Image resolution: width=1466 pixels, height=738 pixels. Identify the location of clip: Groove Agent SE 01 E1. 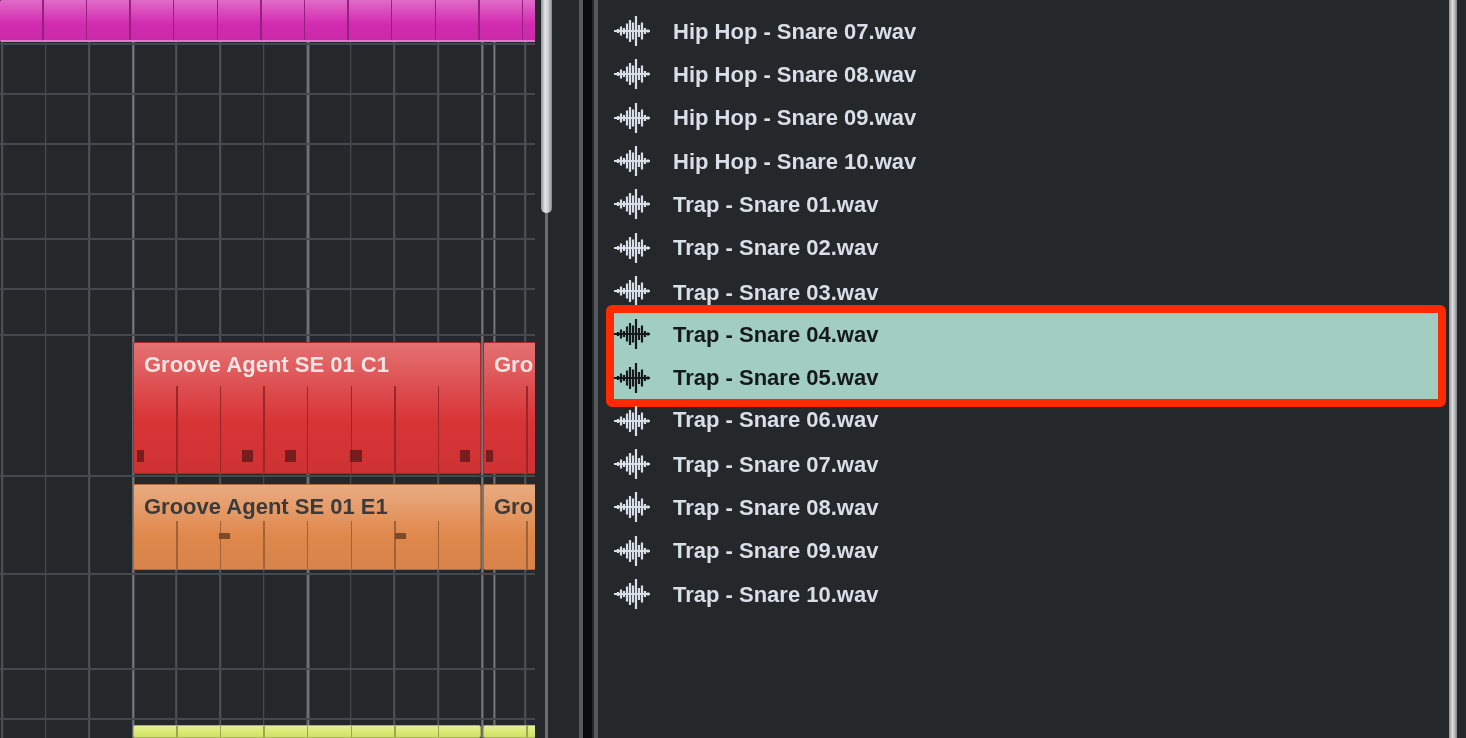
(307, 527).